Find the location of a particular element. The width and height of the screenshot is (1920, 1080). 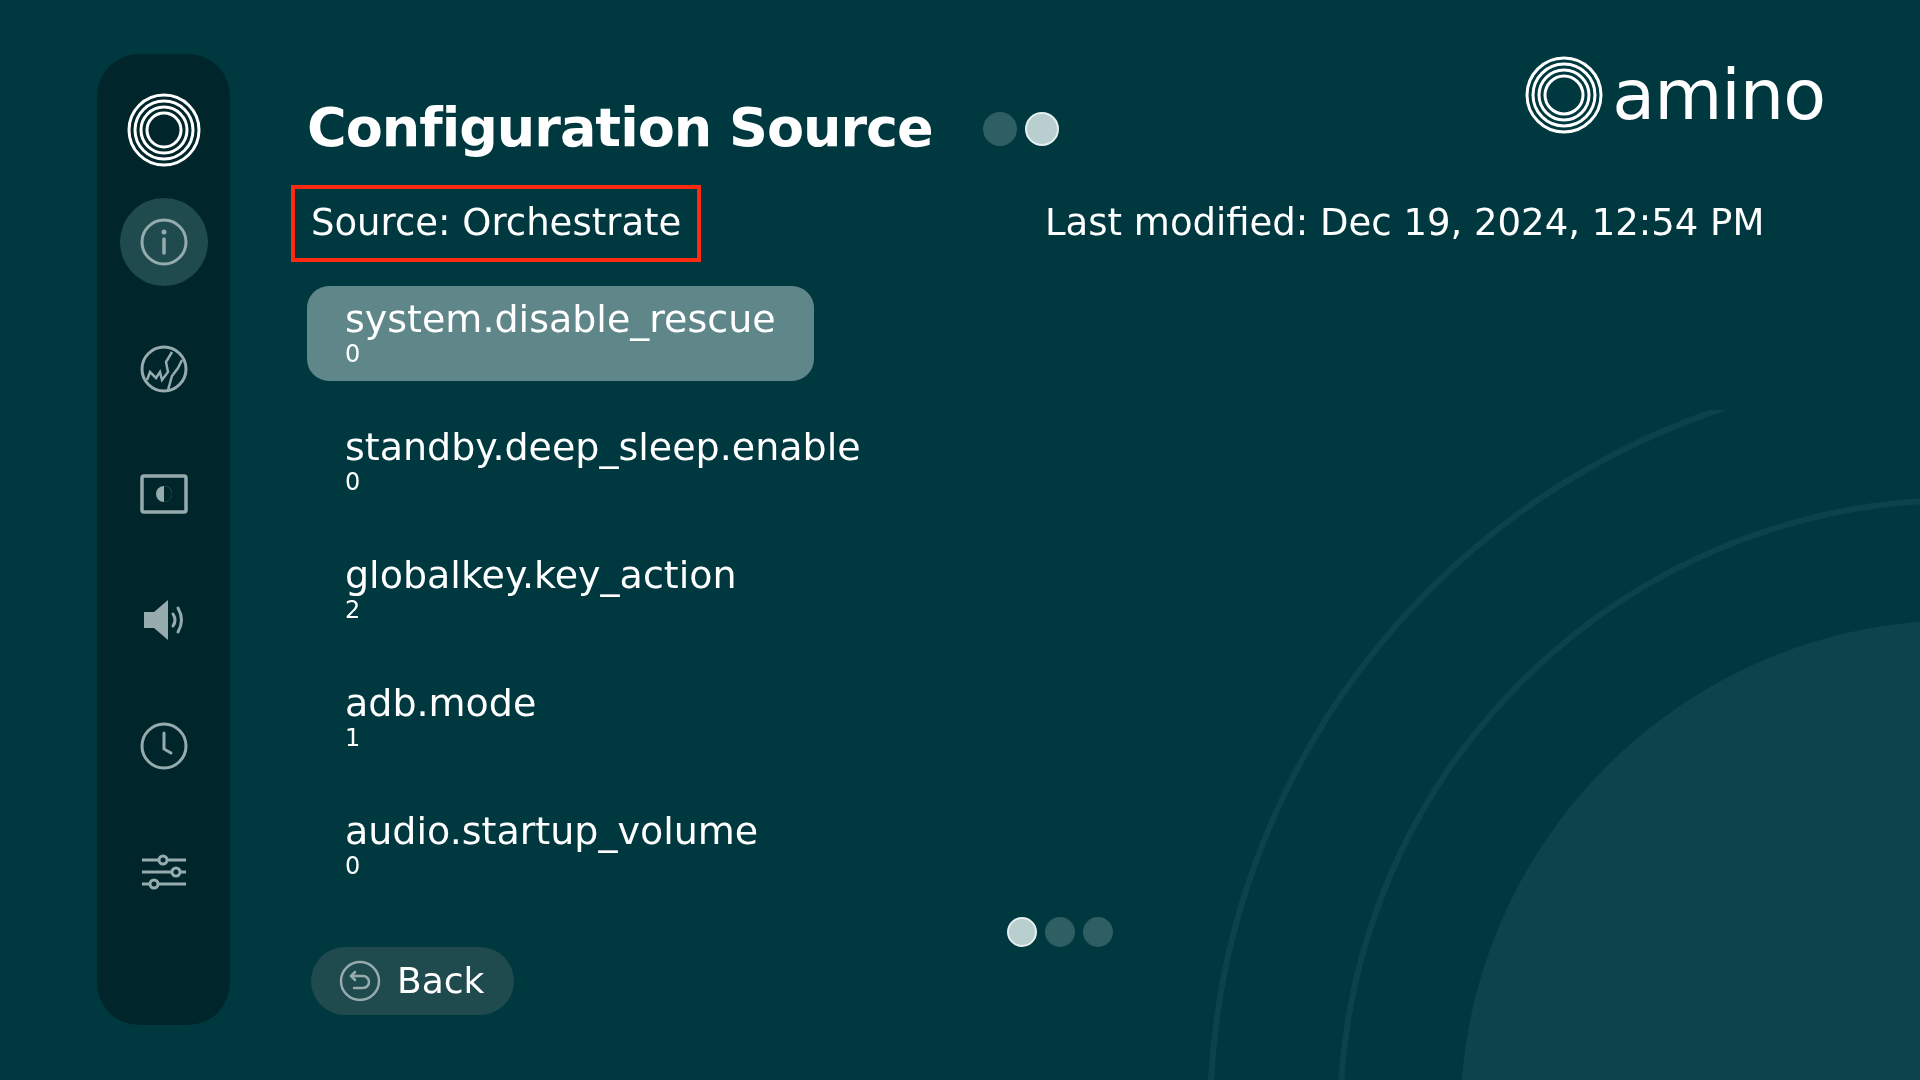

back-button: Back is located at coordinates (413, 980).